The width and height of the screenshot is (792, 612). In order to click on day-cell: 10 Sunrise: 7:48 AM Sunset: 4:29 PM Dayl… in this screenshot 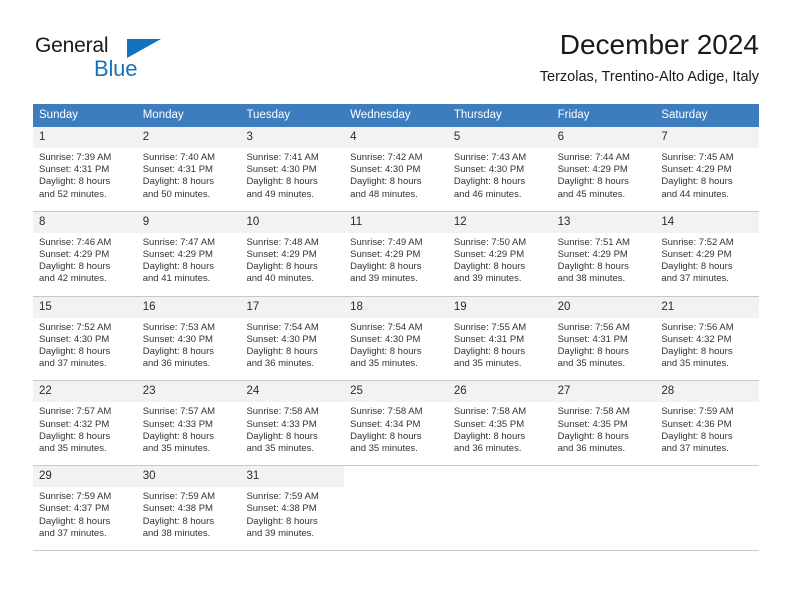, I will do `click(292, 253)`.